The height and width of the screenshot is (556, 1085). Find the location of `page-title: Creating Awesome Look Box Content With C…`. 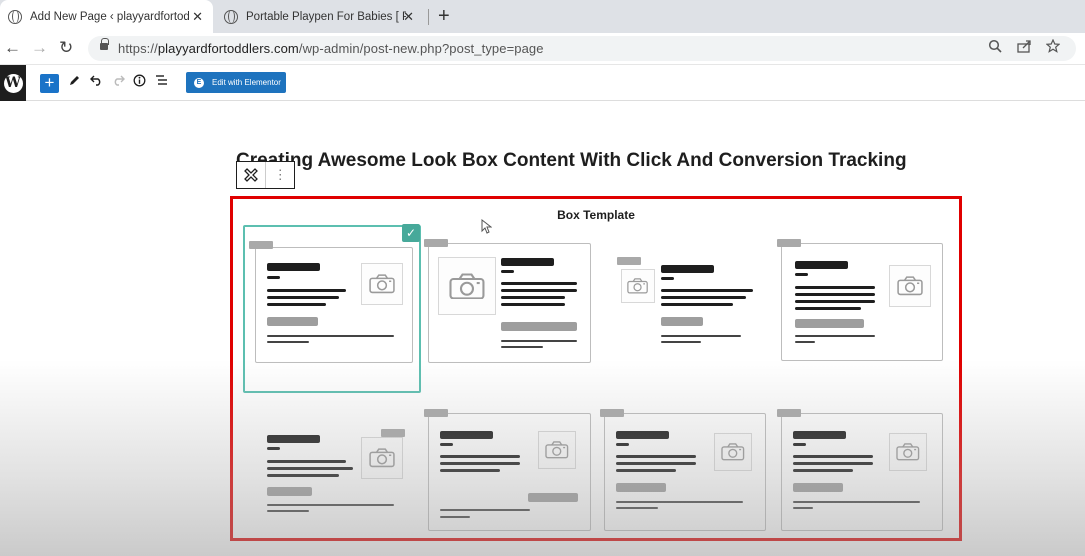

page-title: Creating Awesome Look Box Content With C… is located at coordinates (571, 161).